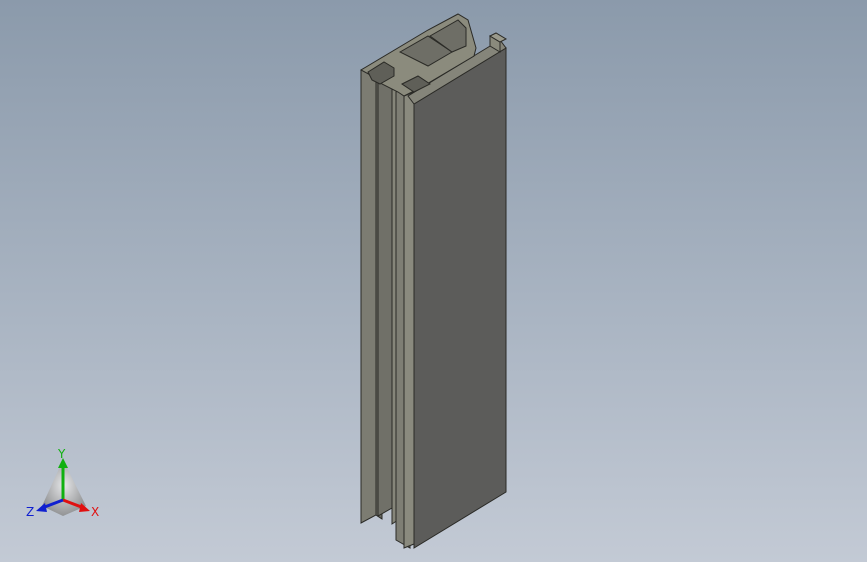  Describe the element at coordinates (30, 512) in the screenshot. I see `z-axis-label: Z` at that location.